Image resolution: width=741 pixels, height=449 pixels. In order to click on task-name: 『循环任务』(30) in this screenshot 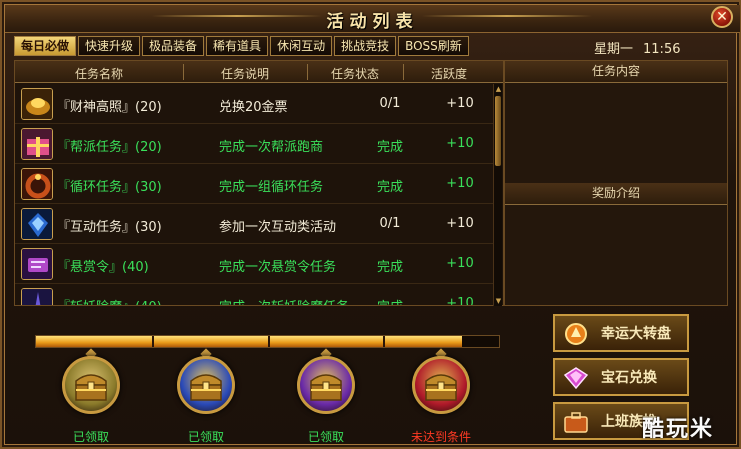, I will do `click(109, 187)`.